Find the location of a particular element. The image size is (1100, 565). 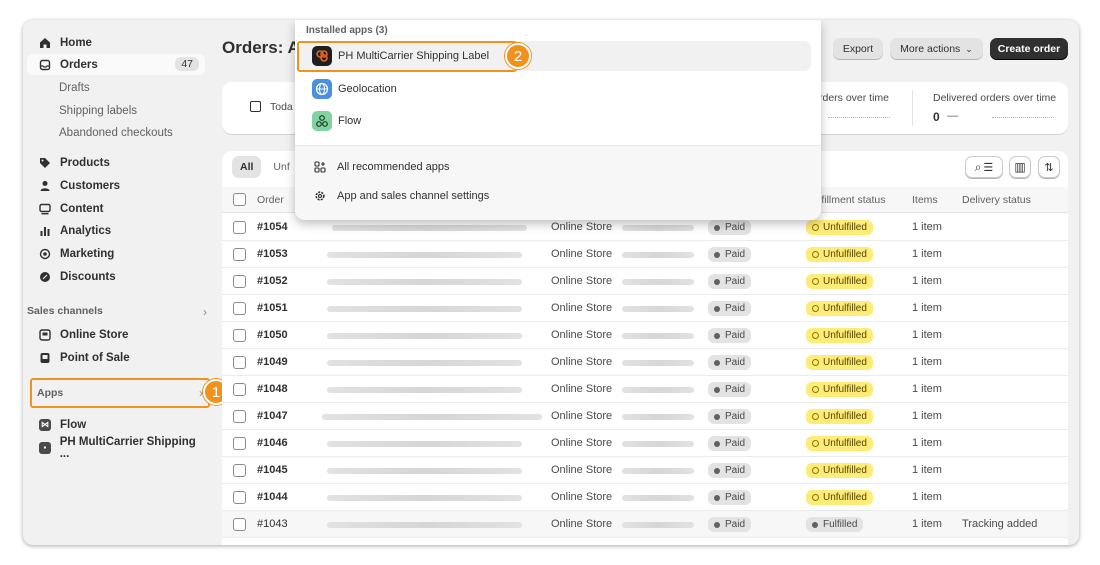

table-row: #1047 Online Store Paid Unfulfilled 1 item is located at coordinates (645, 416).